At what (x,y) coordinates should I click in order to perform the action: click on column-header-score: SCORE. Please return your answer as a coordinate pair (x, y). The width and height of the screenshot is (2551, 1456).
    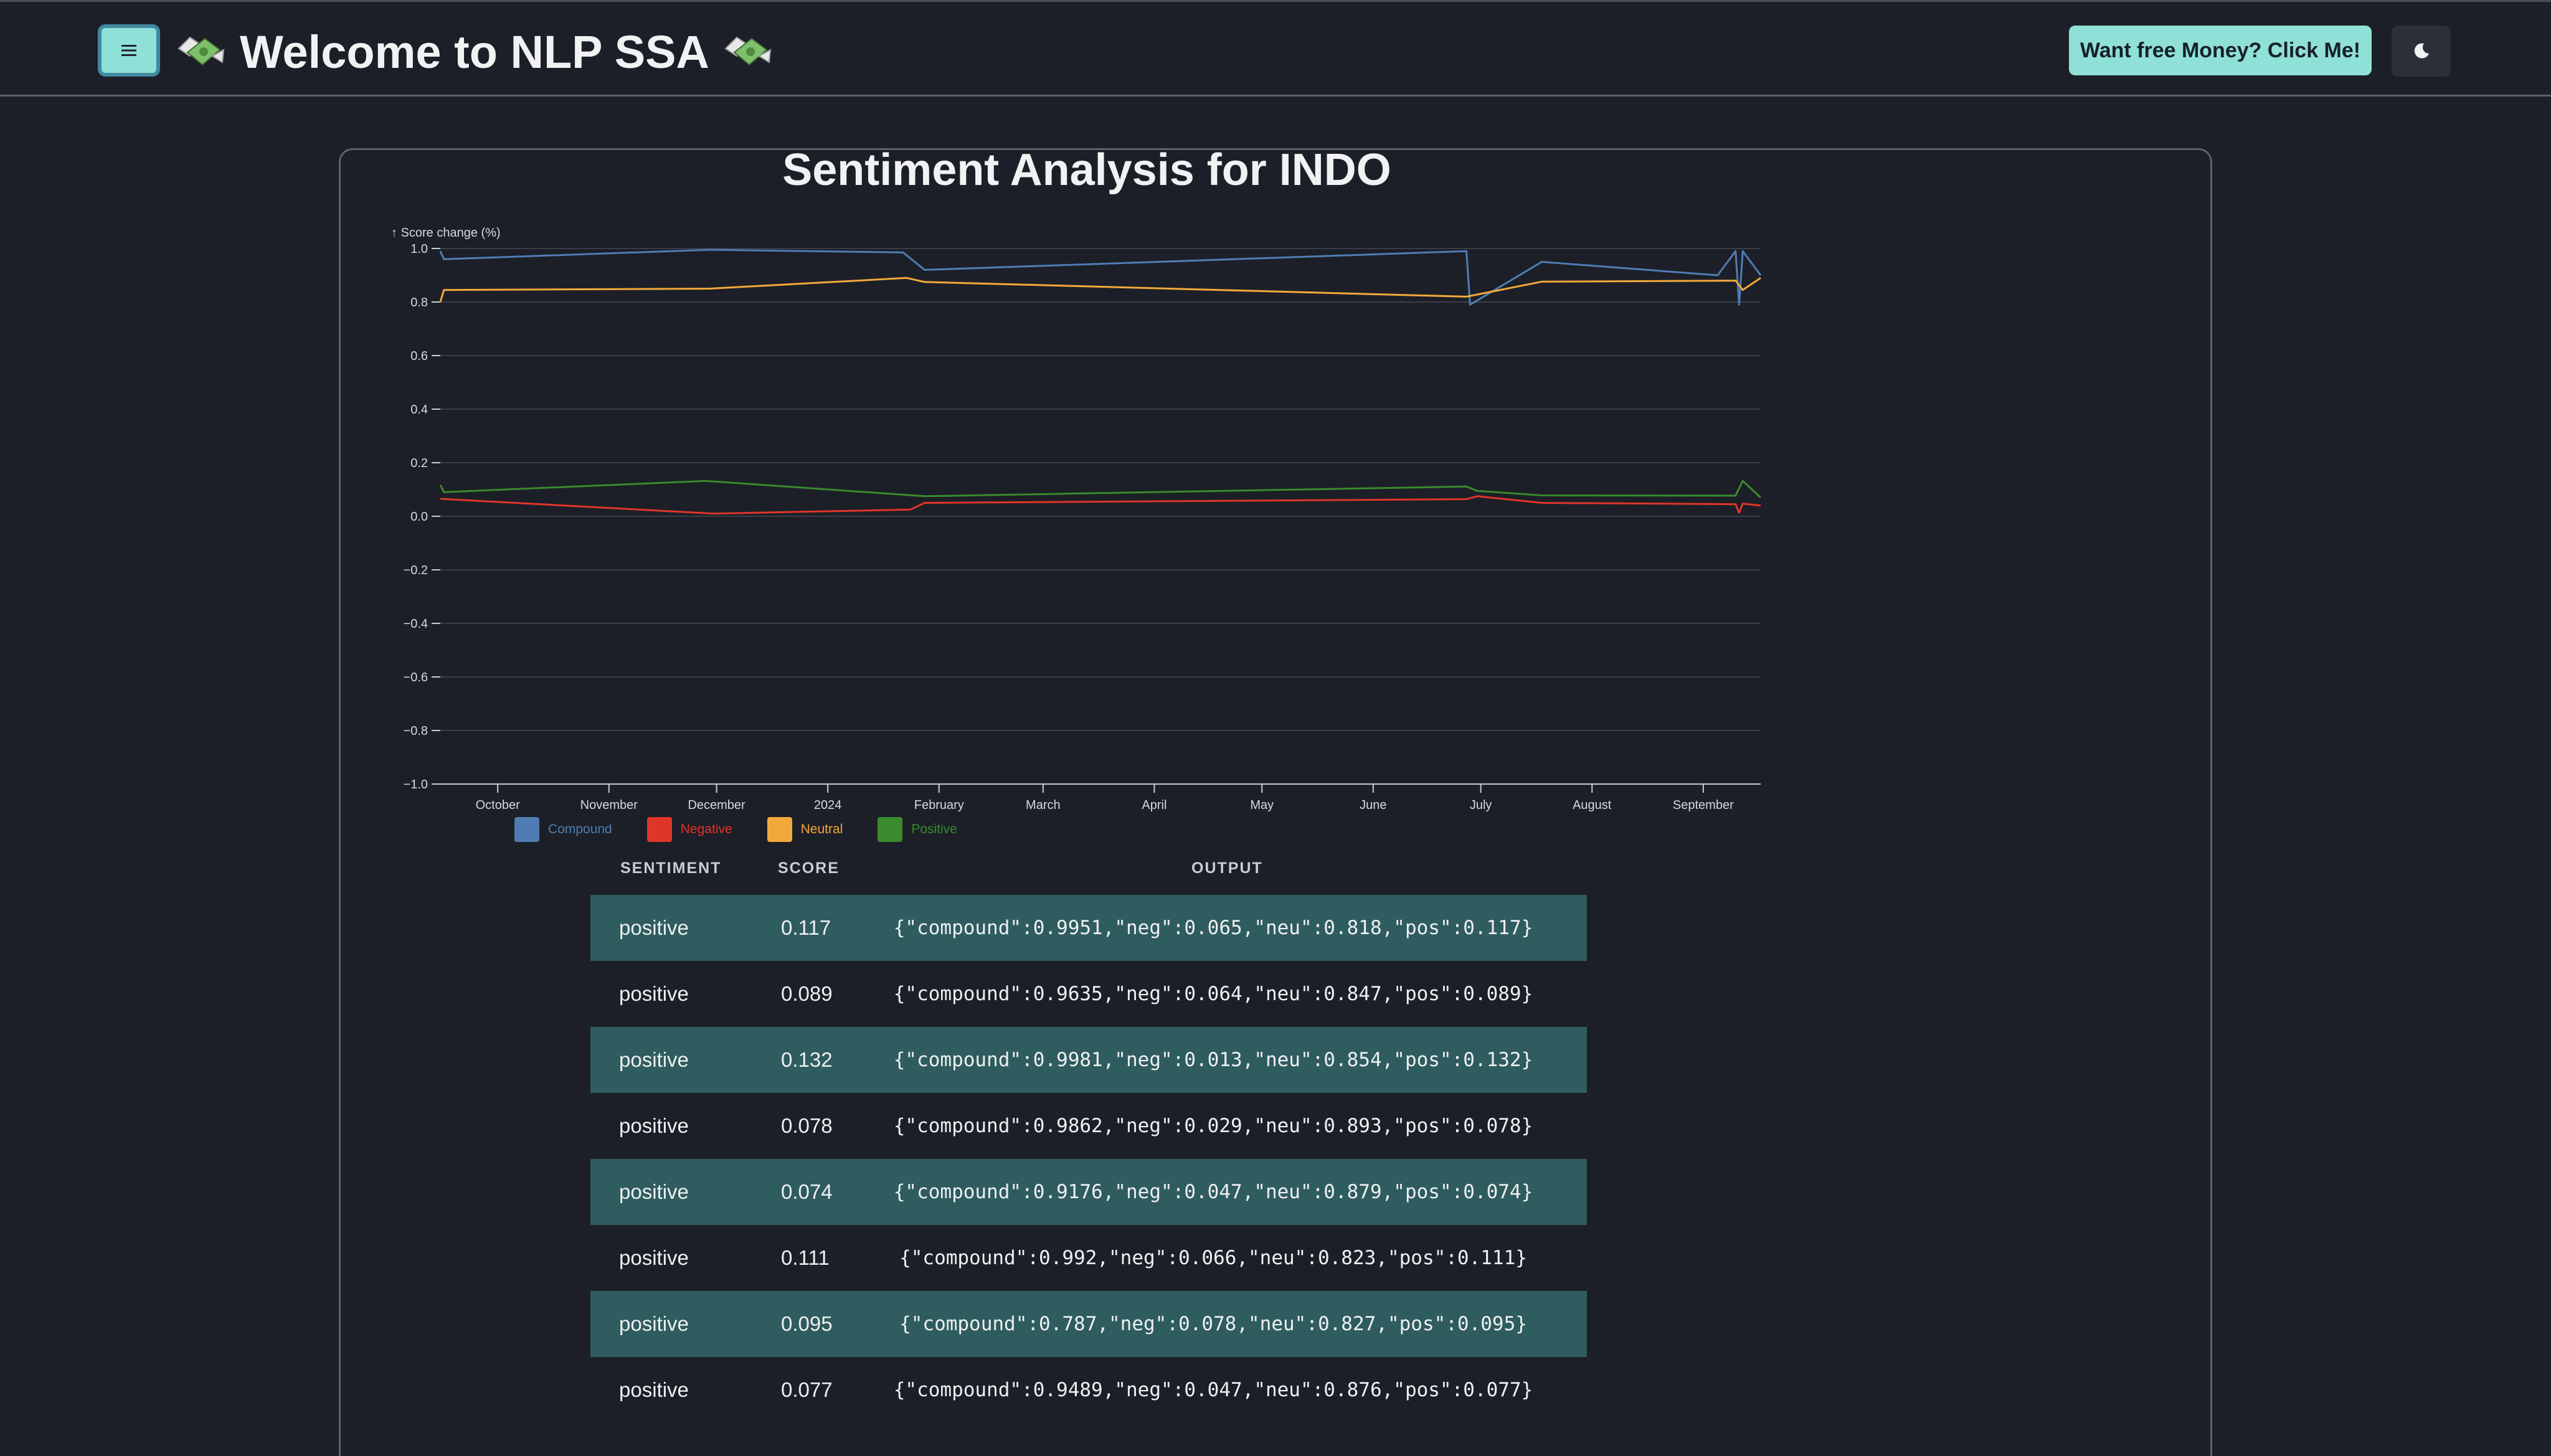
    Looking at the image, I should click on (809, 868).